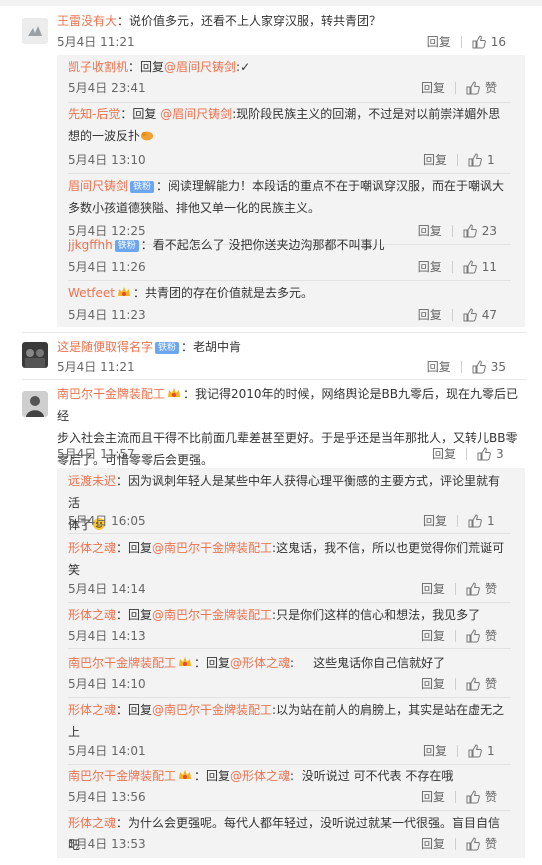 The width and height of the screenshot is (542, 865). What do you see at coordinates (480, 315) in the screenshot?
I see `like-button: 47` at bounding box center [480, 315].